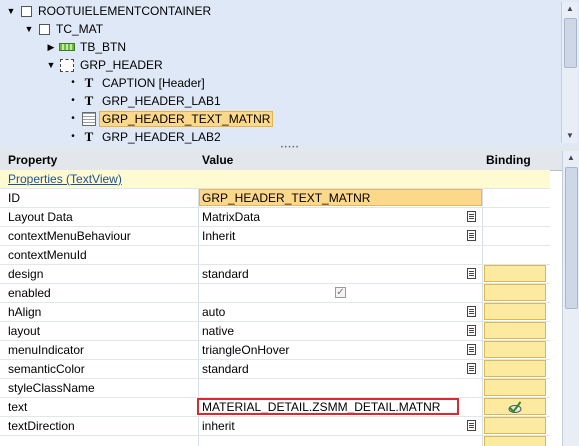 The width and height of the screenshot is (579, 446). Describe the element at coordinates (571, 238) in the screenshot. I see `grid-scroll-thumb` at that location.